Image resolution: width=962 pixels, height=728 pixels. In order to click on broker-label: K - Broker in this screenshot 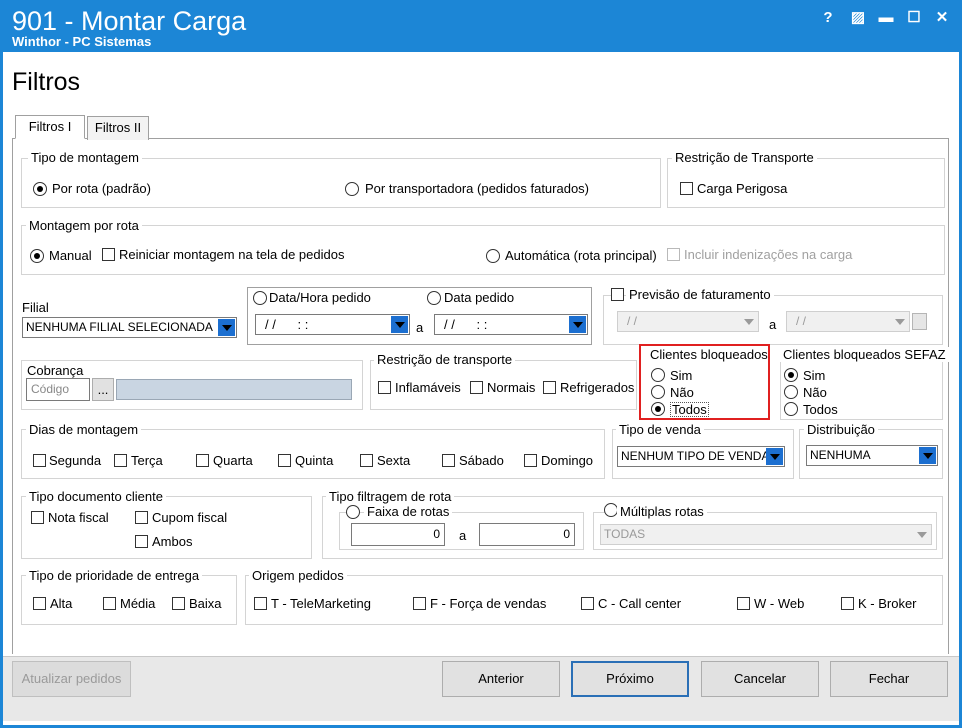, I will do `click(887, 603)`.